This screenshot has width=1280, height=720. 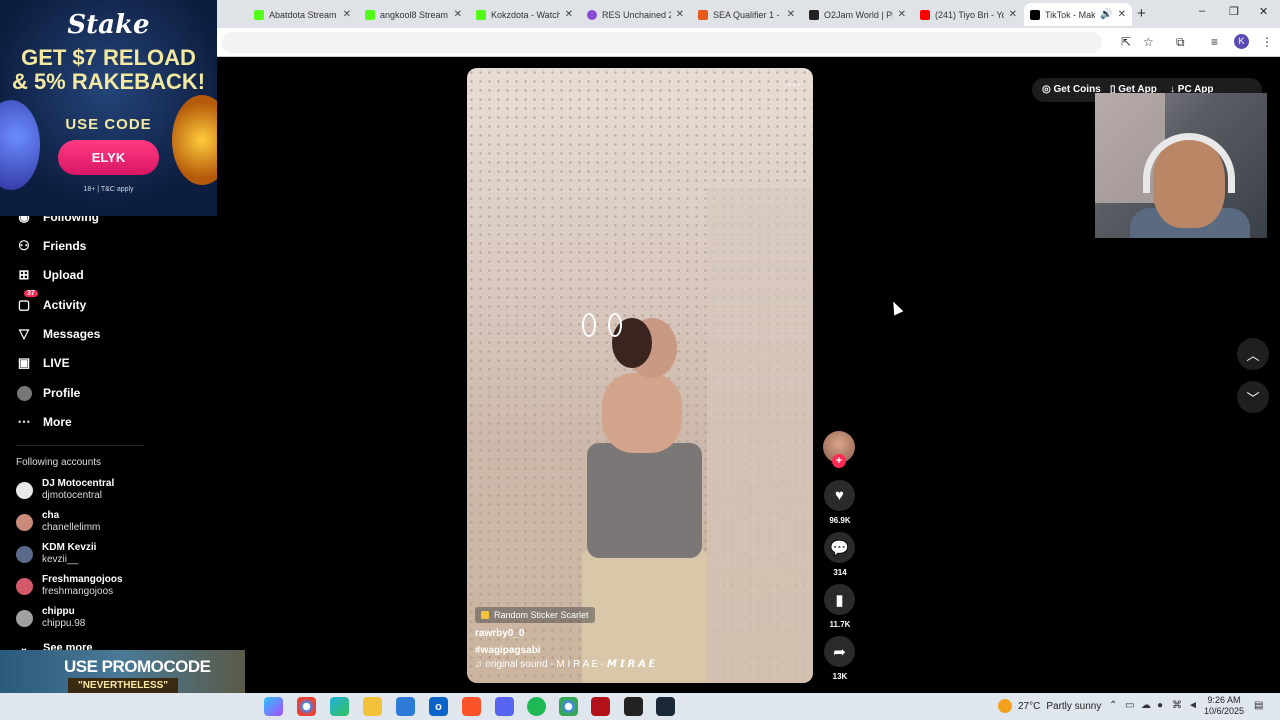 I want to click on system-clock: 9:26 AM 10/6/2025, so click(x=1224, y=706).